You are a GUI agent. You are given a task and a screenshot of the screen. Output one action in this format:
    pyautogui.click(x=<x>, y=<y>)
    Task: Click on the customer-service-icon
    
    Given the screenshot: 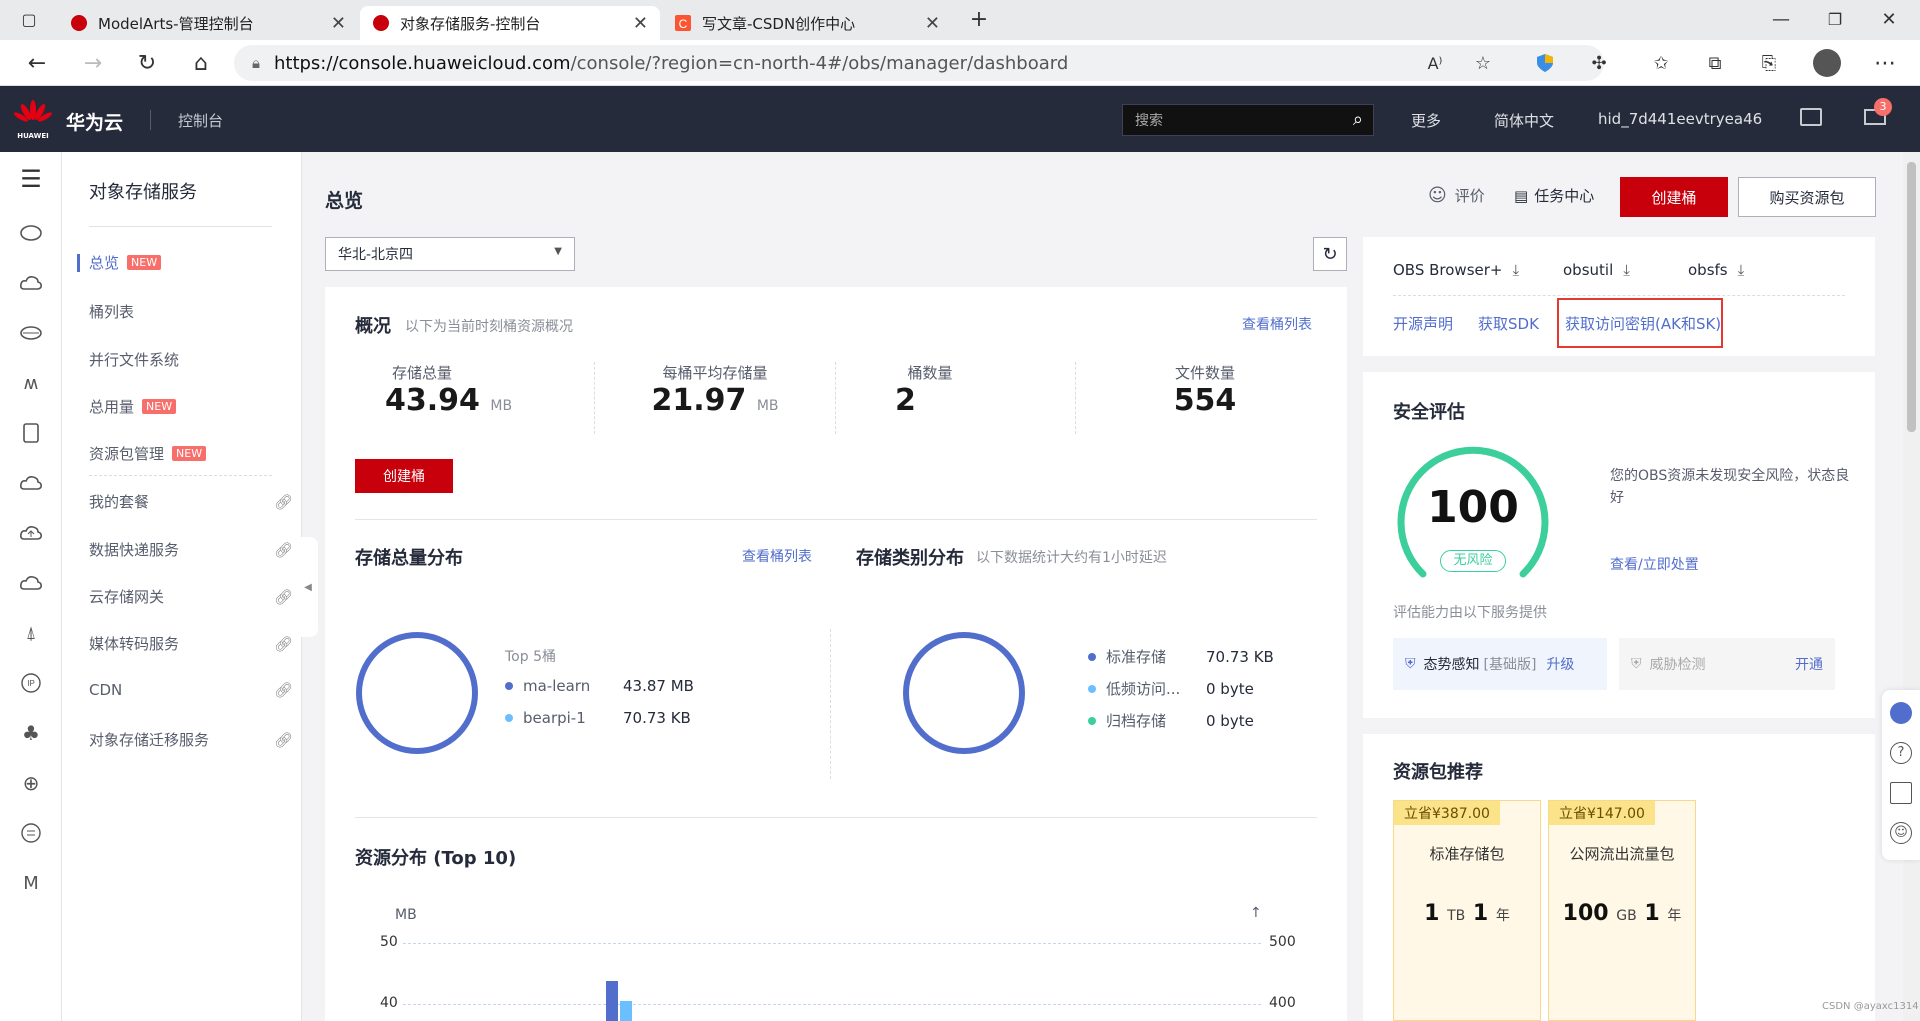 What is the action you would take?
    pyautogui.click(x=1901, y=713)
    